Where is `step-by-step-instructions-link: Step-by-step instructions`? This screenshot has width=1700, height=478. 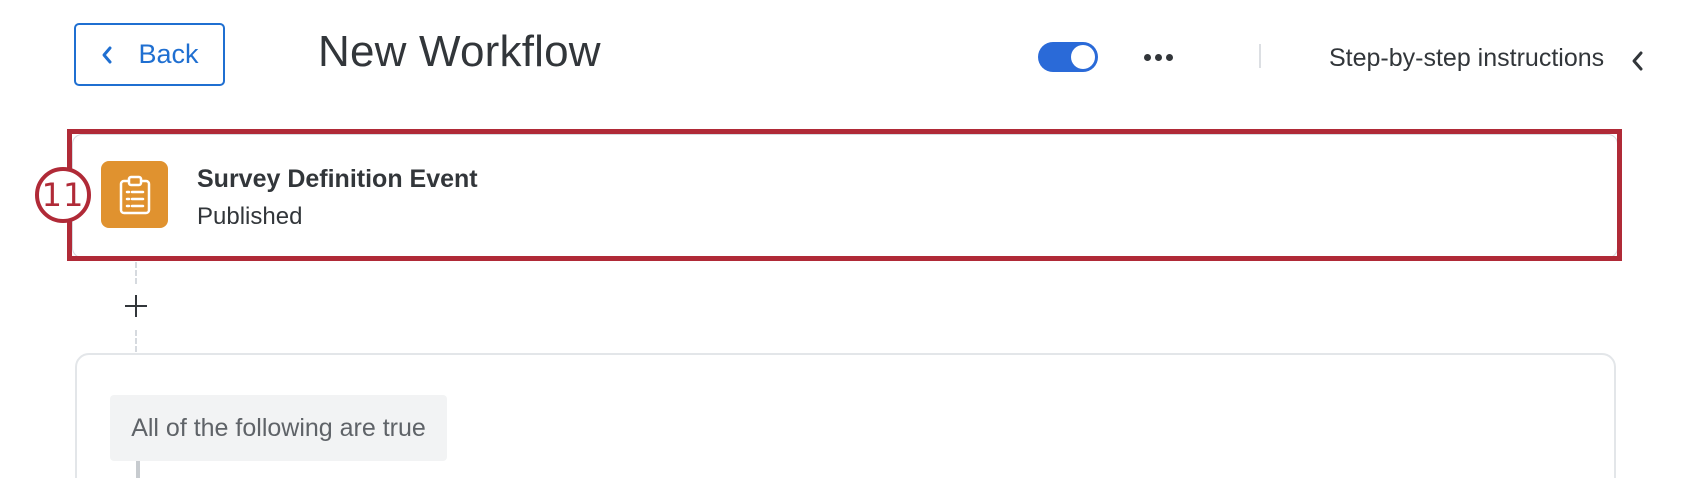 step-by-step-instructions-link: Step-by-step instructions is located at coordinates (1466, 58).